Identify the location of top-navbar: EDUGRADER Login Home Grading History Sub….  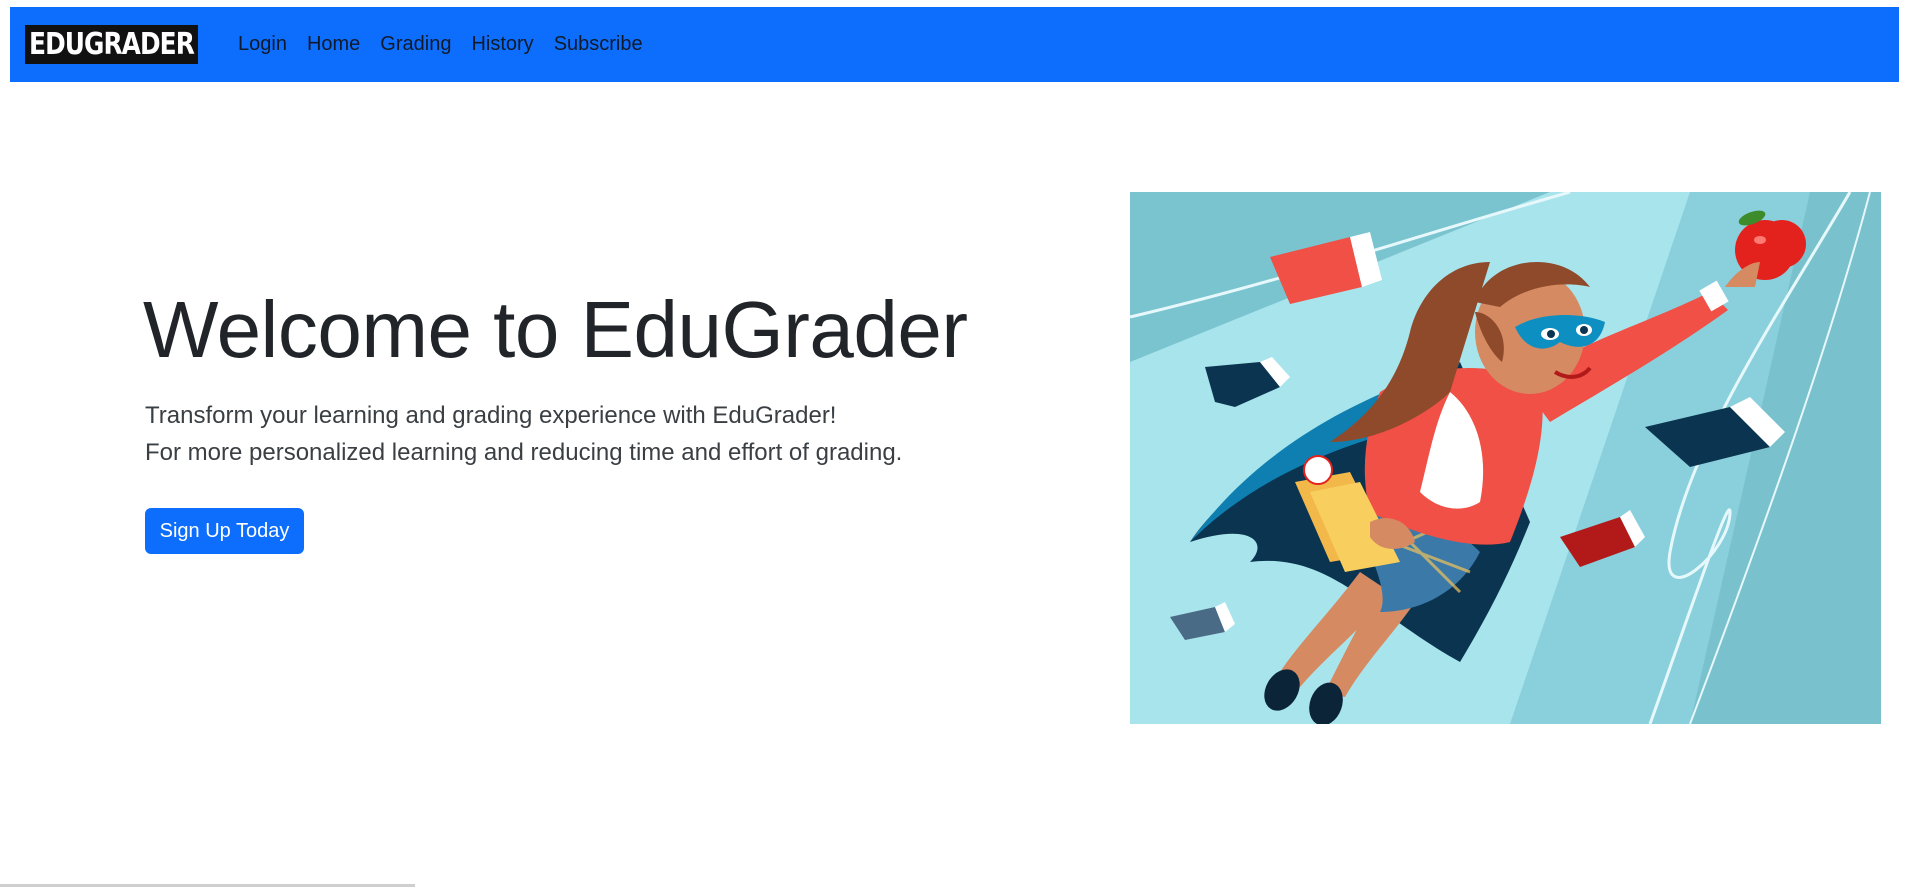
(954, 44).